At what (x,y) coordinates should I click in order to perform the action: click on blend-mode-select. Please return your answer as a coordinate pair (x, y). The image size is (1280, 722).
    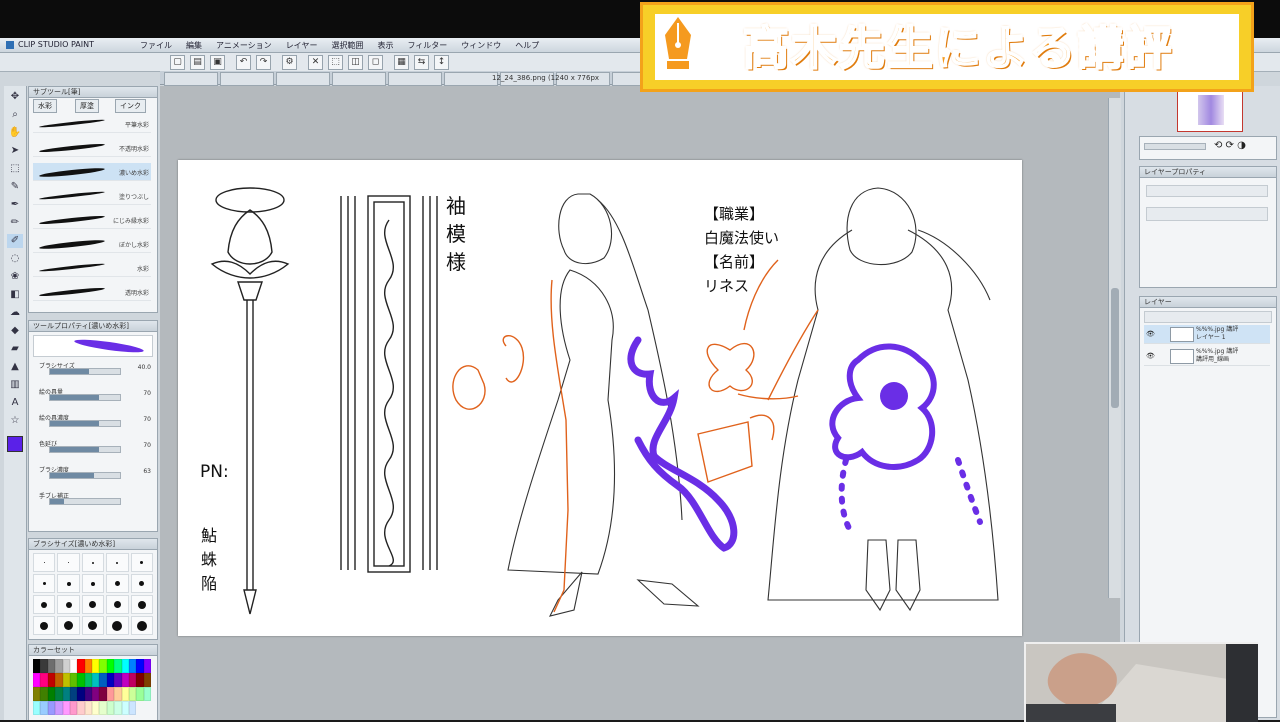
    Looking at the image, I should click on (1208, 317).